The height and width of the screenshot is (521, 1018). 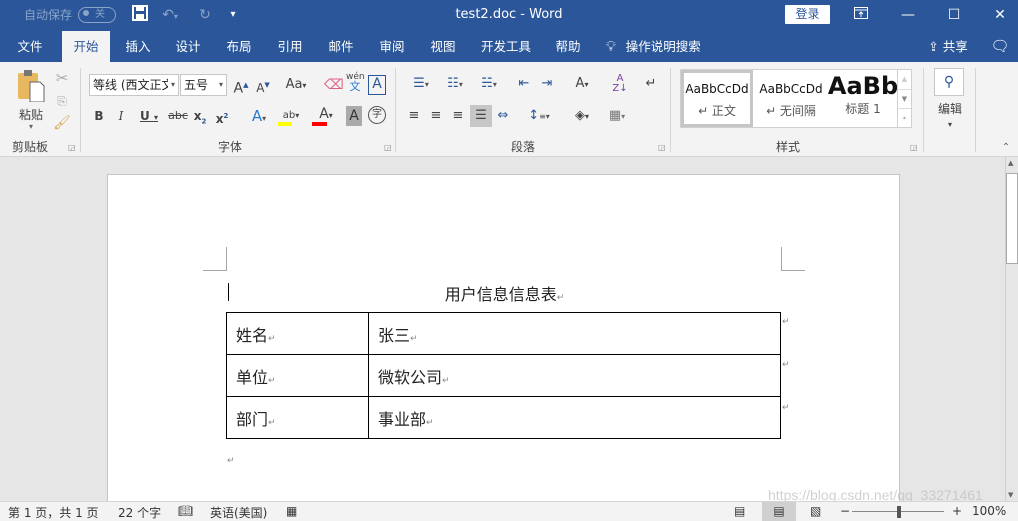 What do you see at coordinates (178, 116) in the screenshot?
I see `strikethrough-button: abc` at bounding box center [178, 116].